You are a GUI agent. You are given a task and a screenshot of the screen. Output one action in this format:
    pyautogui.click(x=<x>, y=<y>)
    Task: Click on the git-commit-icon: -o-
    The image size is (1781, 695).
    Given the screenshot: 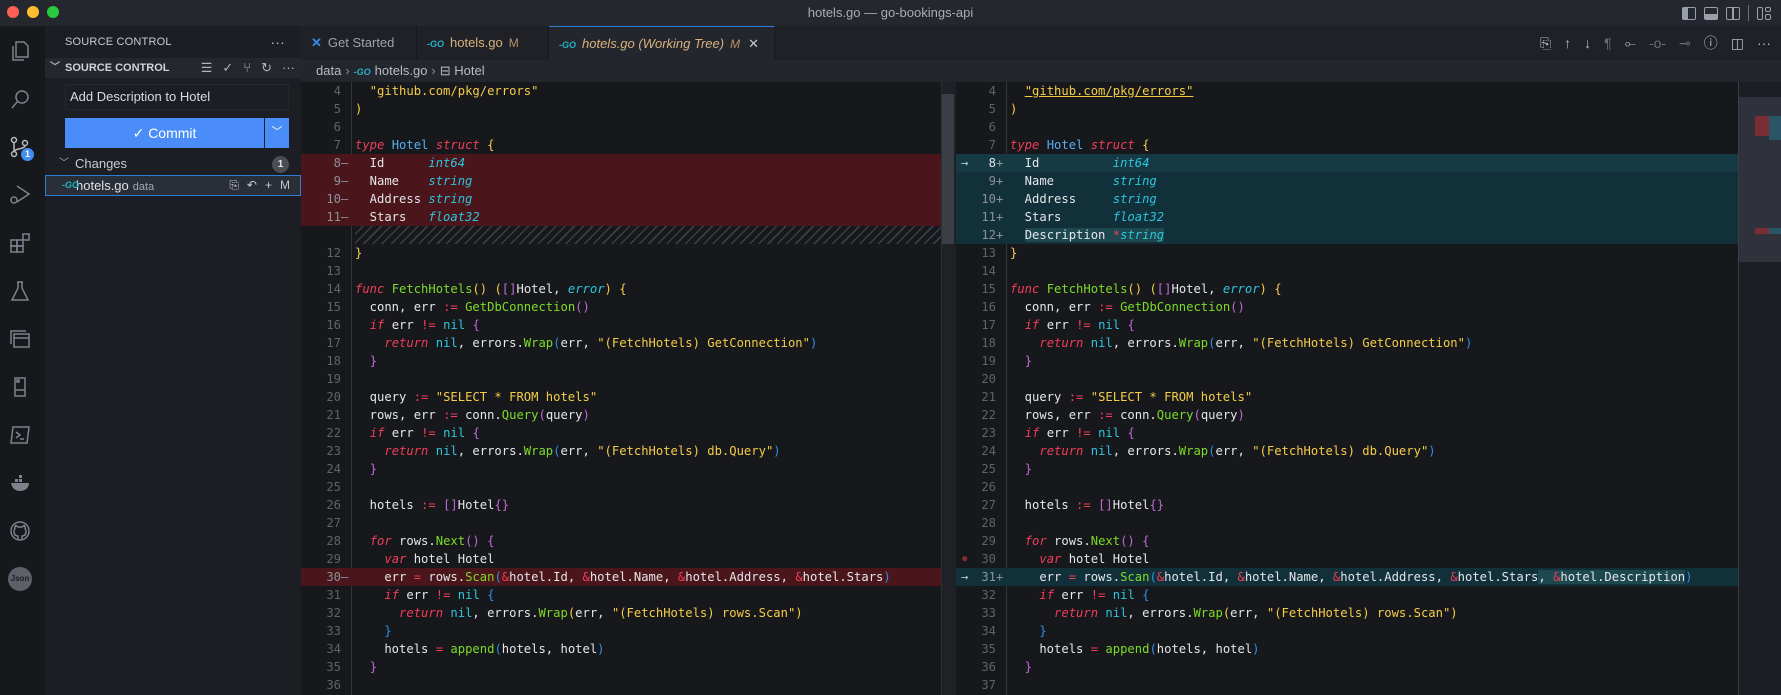 What is the action you would take?
    pyautogui.click(x=1657, y=43)
    